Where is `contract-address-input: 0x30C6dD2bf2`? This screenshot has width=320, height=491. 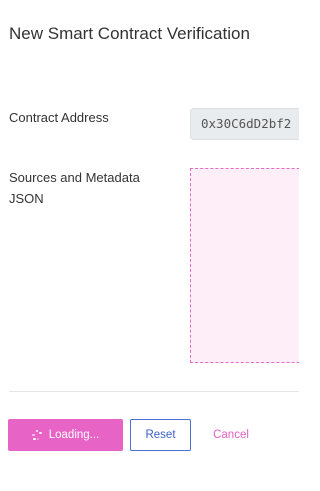 contract-address-input: 0x30C6dD2bf2 is located at coordinates (244, 124).